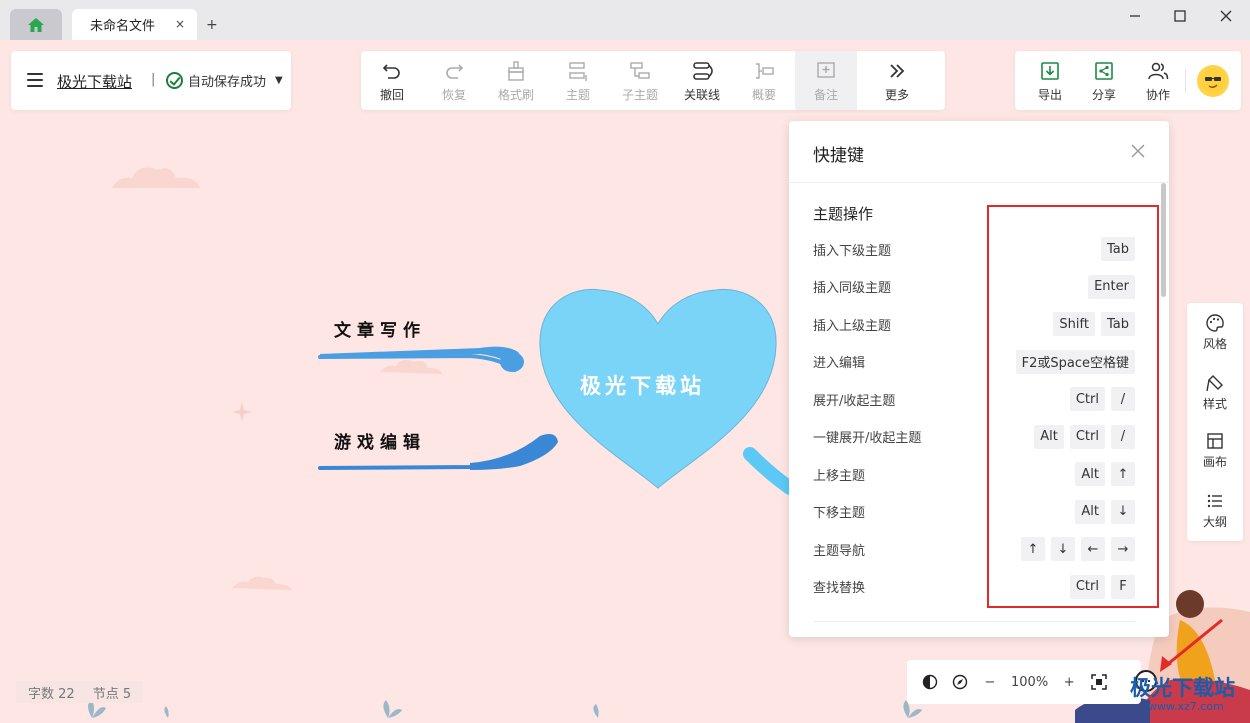 The image size is (1250, 723). What do you see at coordinates (839, 551) in the screenshot?
I see `shortcut-label: 主题导航` at bounding box center [839, 551].